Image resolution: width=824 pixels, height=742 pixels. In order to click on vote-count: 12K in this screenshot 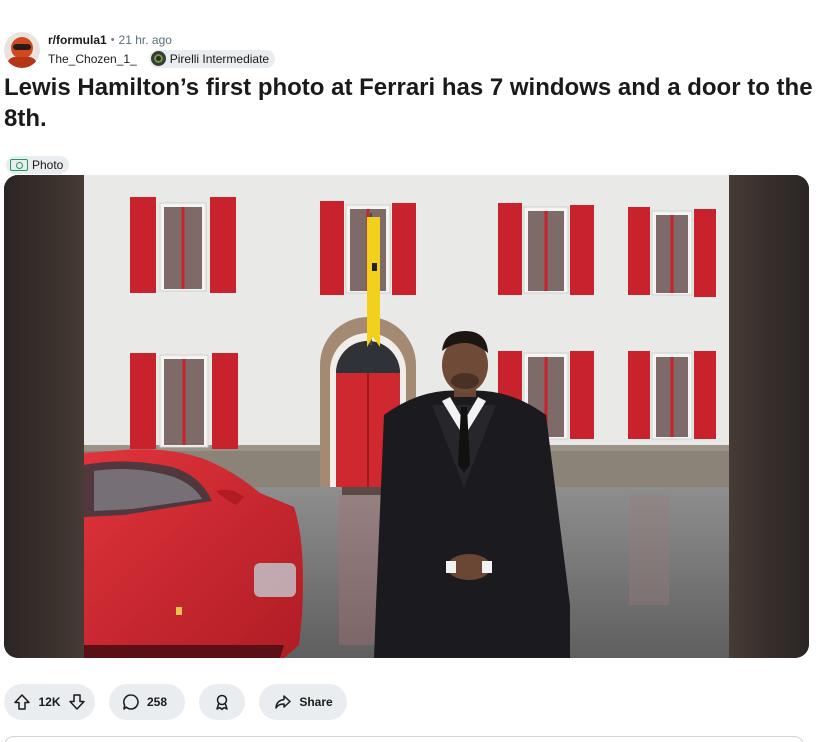, I will do `click(49, 702)`.